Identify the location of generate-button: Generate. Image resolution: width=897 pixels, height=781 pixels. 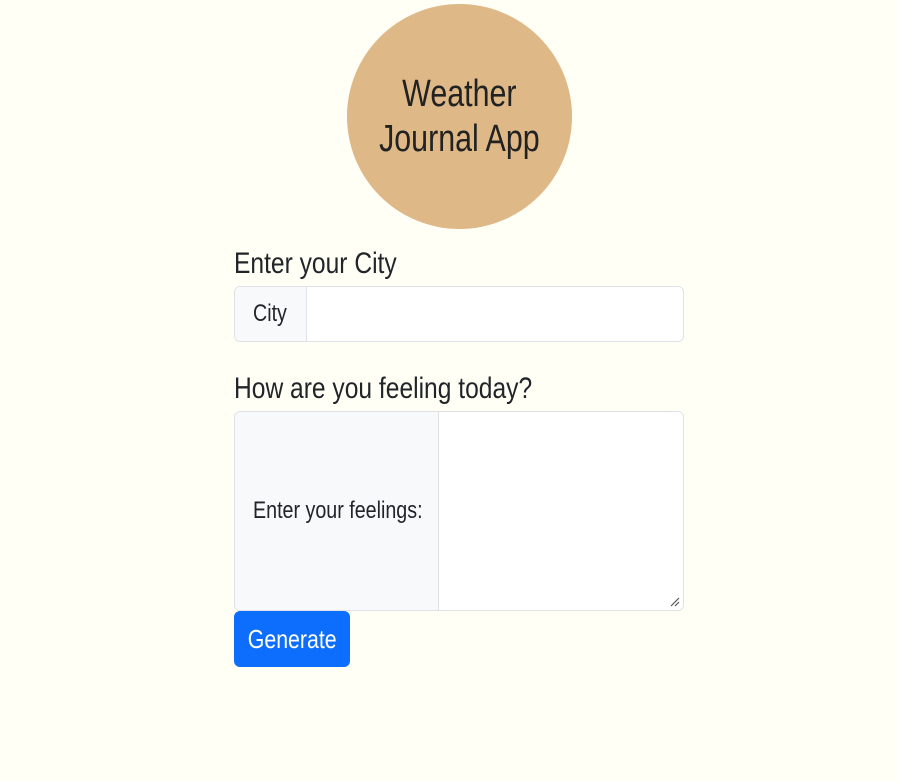
(292, 639).